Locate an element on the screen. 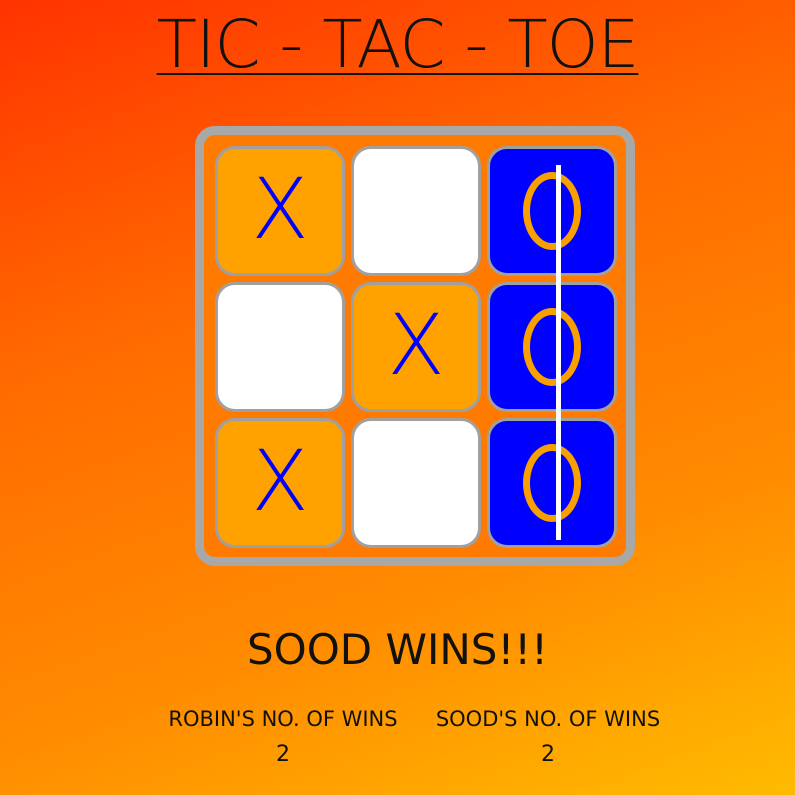 This screenshot has width=795, height=795. winning-line is located at coordinates (558, 352).